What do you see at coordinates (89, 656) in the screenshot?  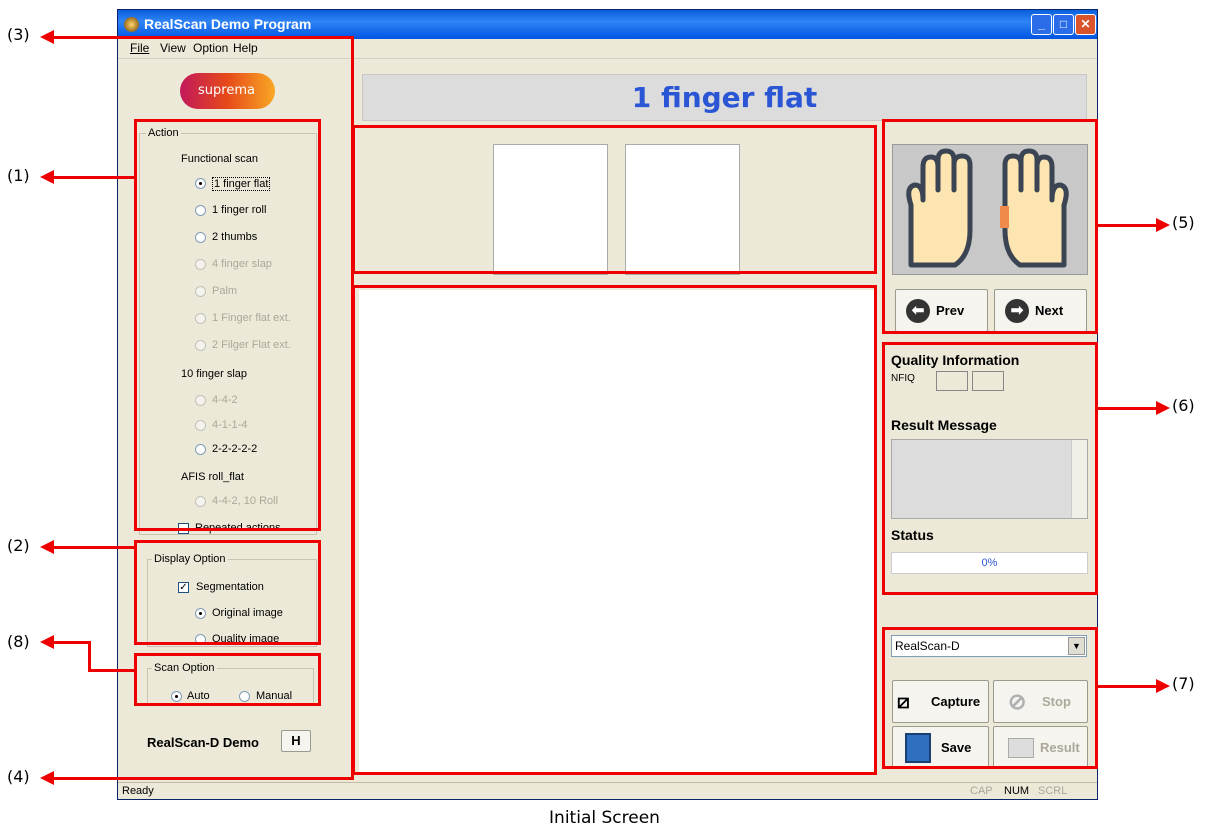 I see `arrow-line-8b` at bounding box center [89, 656].